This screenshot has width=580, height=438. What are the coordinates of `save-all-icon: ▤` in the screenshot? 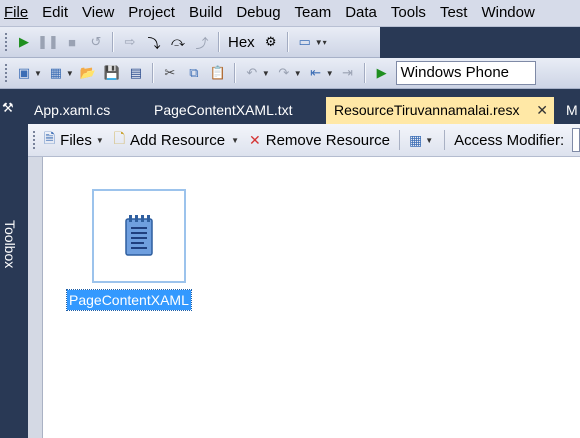 It's located at (136, 73).